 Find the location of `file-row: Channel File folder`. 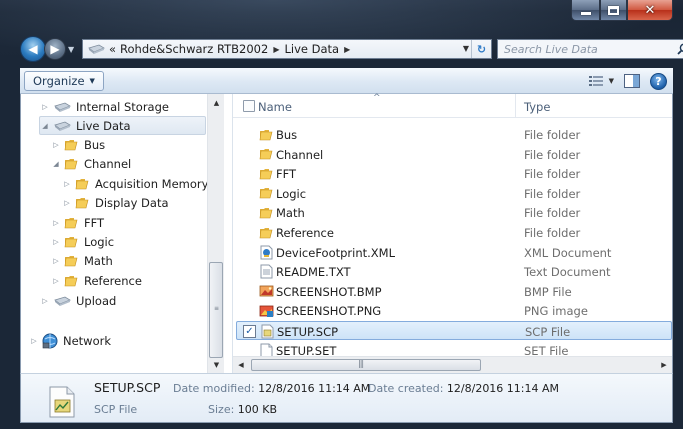

file-row: Channel File folder is located at coordinates (454, 154).